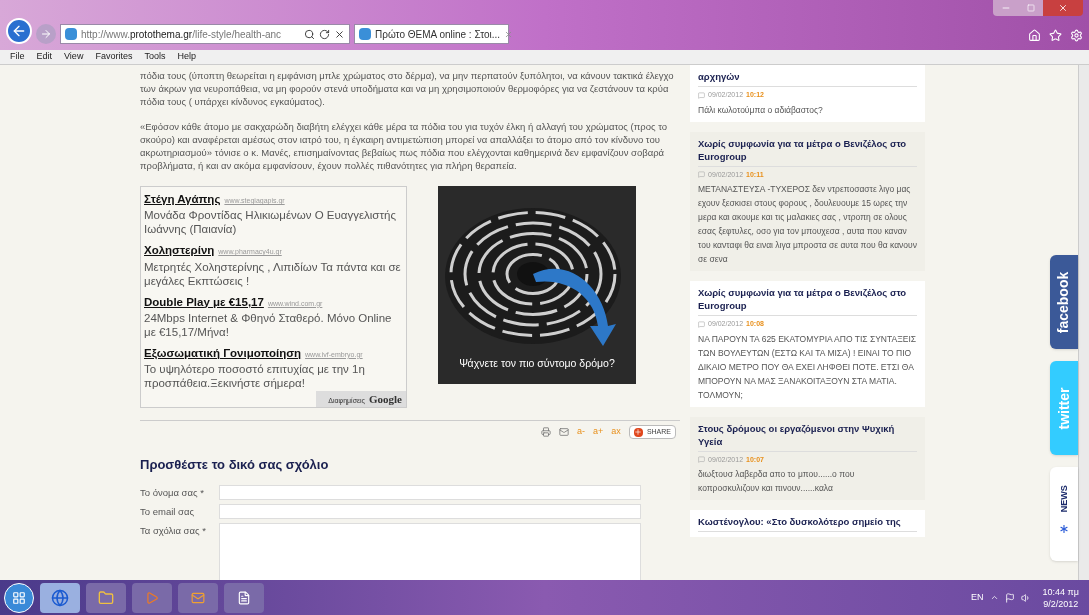  What do you see at coordinates (977, 597) in the screenshot?
I see `language-indicator: EN` at bounding box center [977, 597].